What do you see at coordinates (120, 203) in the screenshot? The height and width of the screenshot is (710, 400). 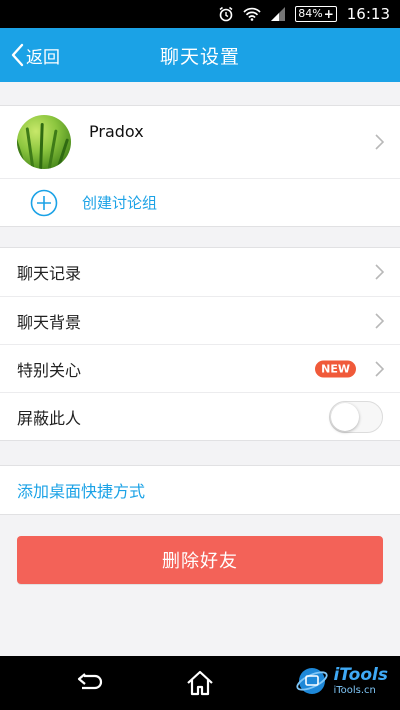 I see `create-group-label: 创建讨论组` at bounding box center [120, 203].